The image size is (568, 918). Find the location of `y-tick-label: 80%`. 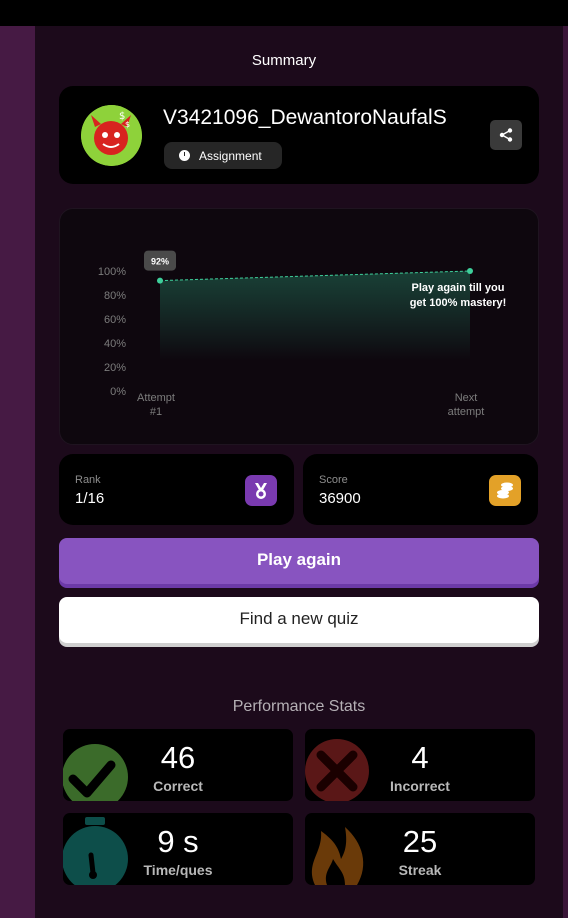

y-tick-label: 80% is located at coordinates (115, 296).